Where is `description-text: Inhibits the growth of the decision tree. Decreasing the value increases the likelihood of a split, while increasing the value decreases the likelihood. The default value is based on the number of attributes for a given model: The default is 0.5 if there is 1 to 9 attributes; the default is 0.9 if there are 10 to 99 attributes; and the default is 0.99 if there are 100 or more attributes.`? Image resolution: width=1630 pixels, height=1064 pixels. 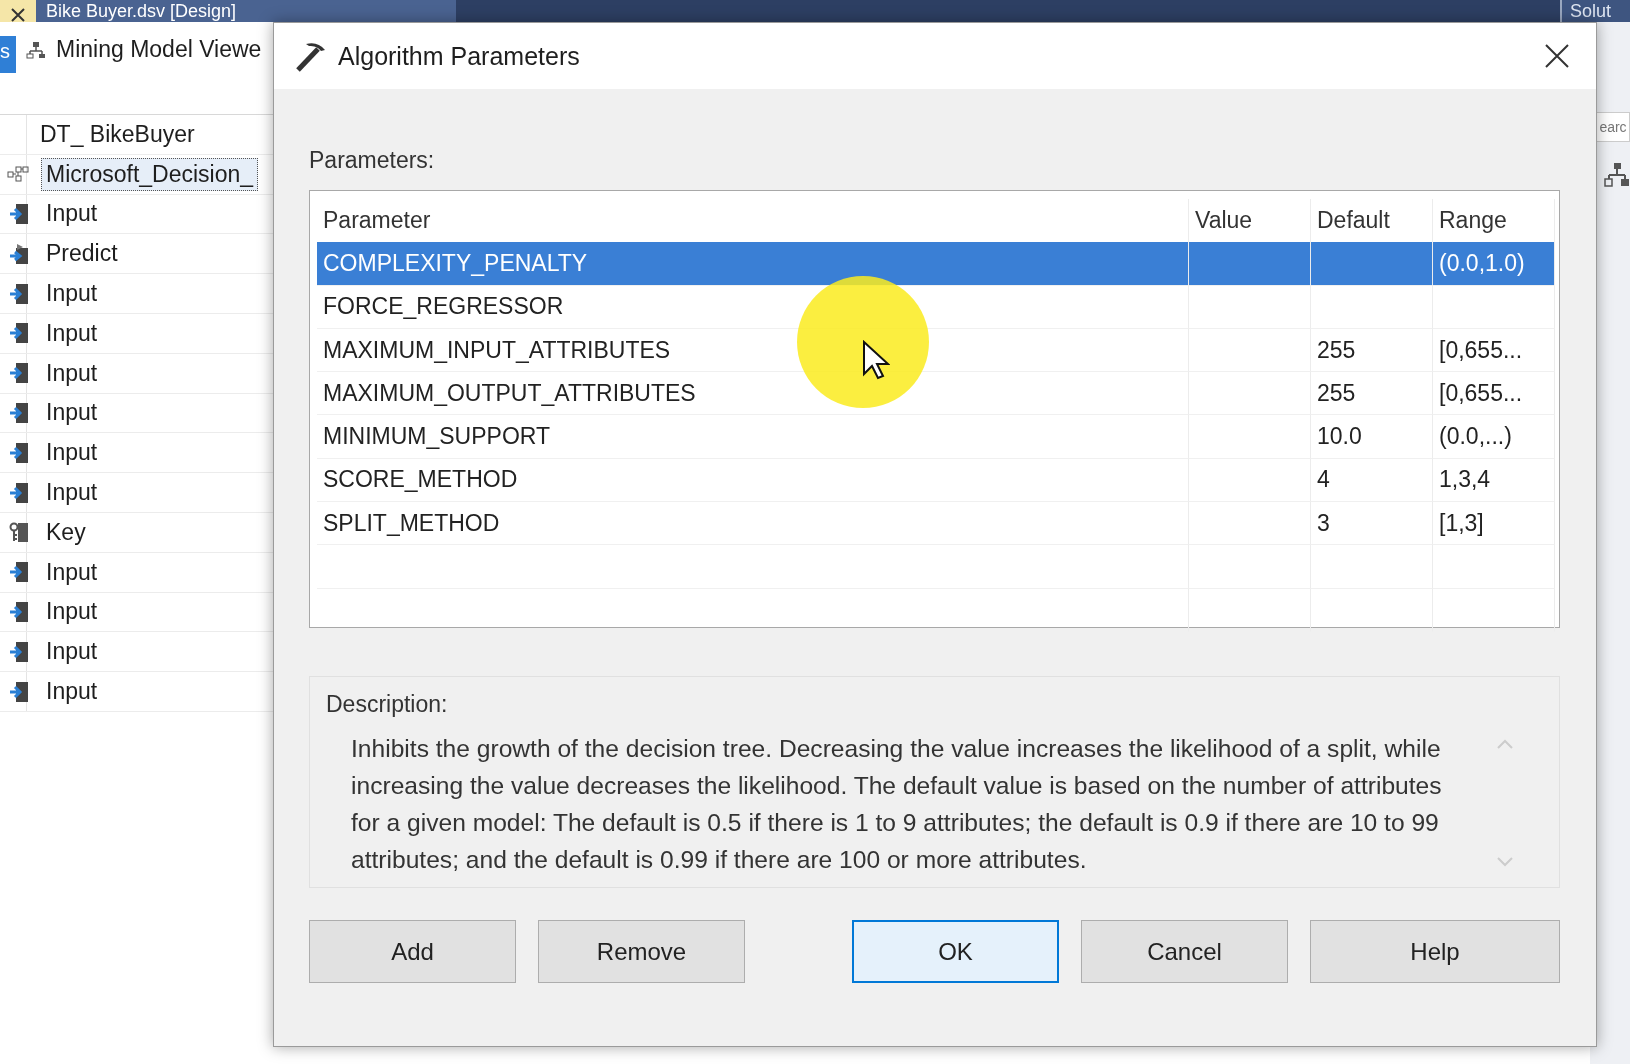 description-text: Inhibits the growth of the decision tree. Decreasing the value increases the likelihood of a split, while increasing the value decreases the likelihood. The default value is based on the number of attributes for a given model: The default is 0.5 if there is 1 to 9 attributes; the default is 0.9 if there are 10 to 99 attributes; and the default is 0.99 if there are 100 or more attributes. is located at coordinates (897, 804).